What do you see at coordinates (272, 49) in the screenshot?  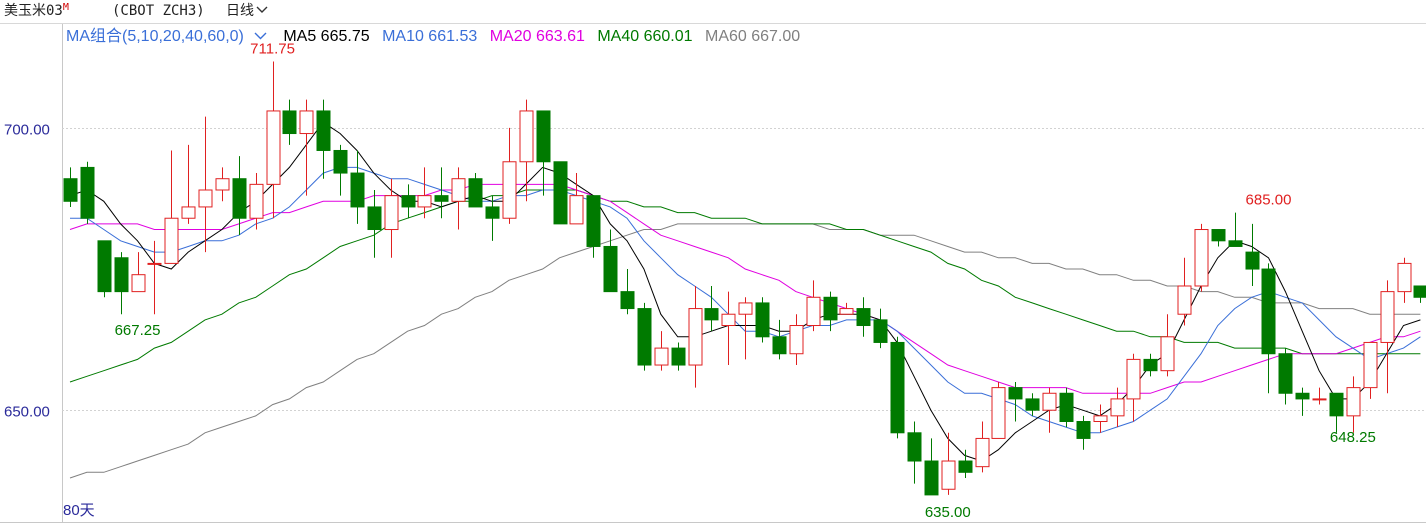 I see `price-annotation: 711.75` at bounding box center [272, 49].